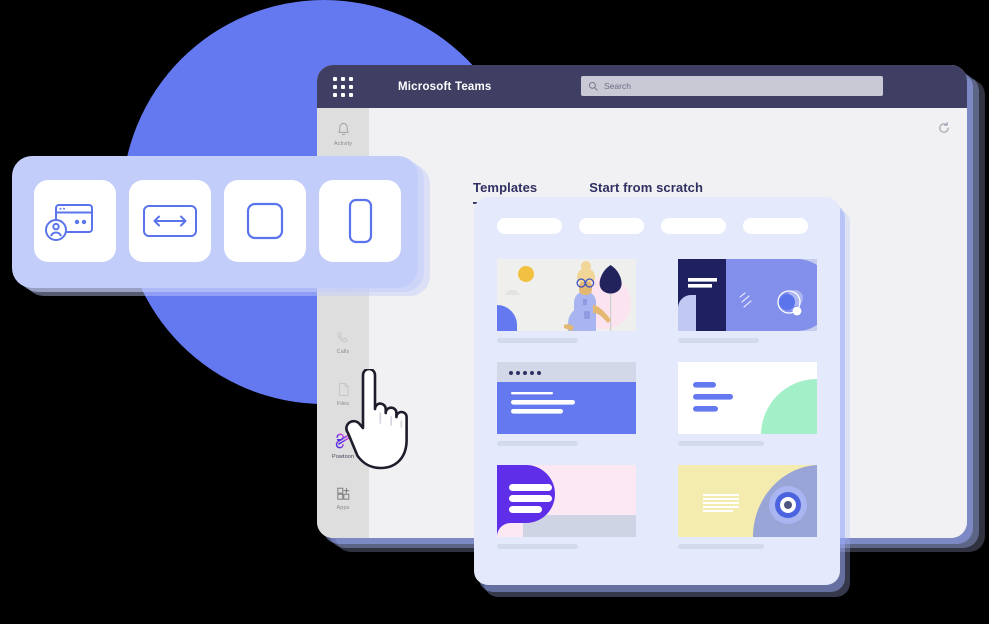 This screenshot has height=624, width=989. Describe the element at coordinates (170, 221) in the screenshot. I see `format-tile-landscape` at that location.